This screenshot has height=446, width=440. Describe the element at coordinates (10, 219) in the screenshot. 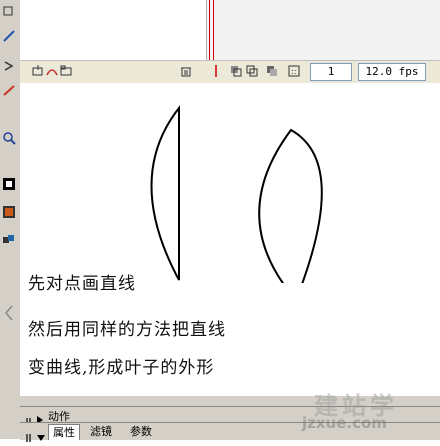

I see `tools-panel` at that location.